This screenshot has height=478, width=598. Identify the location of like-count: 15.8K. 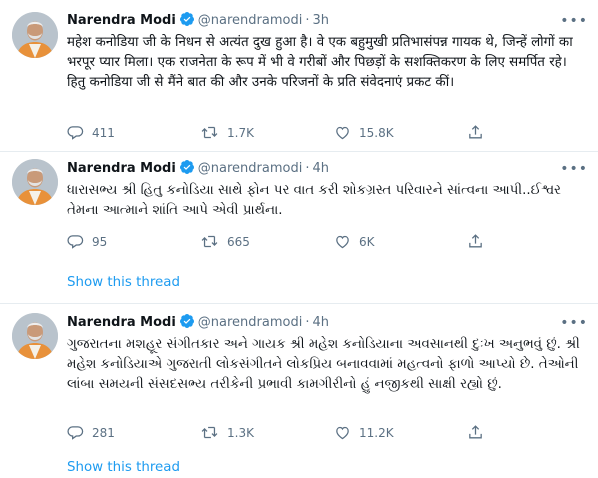
(376, 133).